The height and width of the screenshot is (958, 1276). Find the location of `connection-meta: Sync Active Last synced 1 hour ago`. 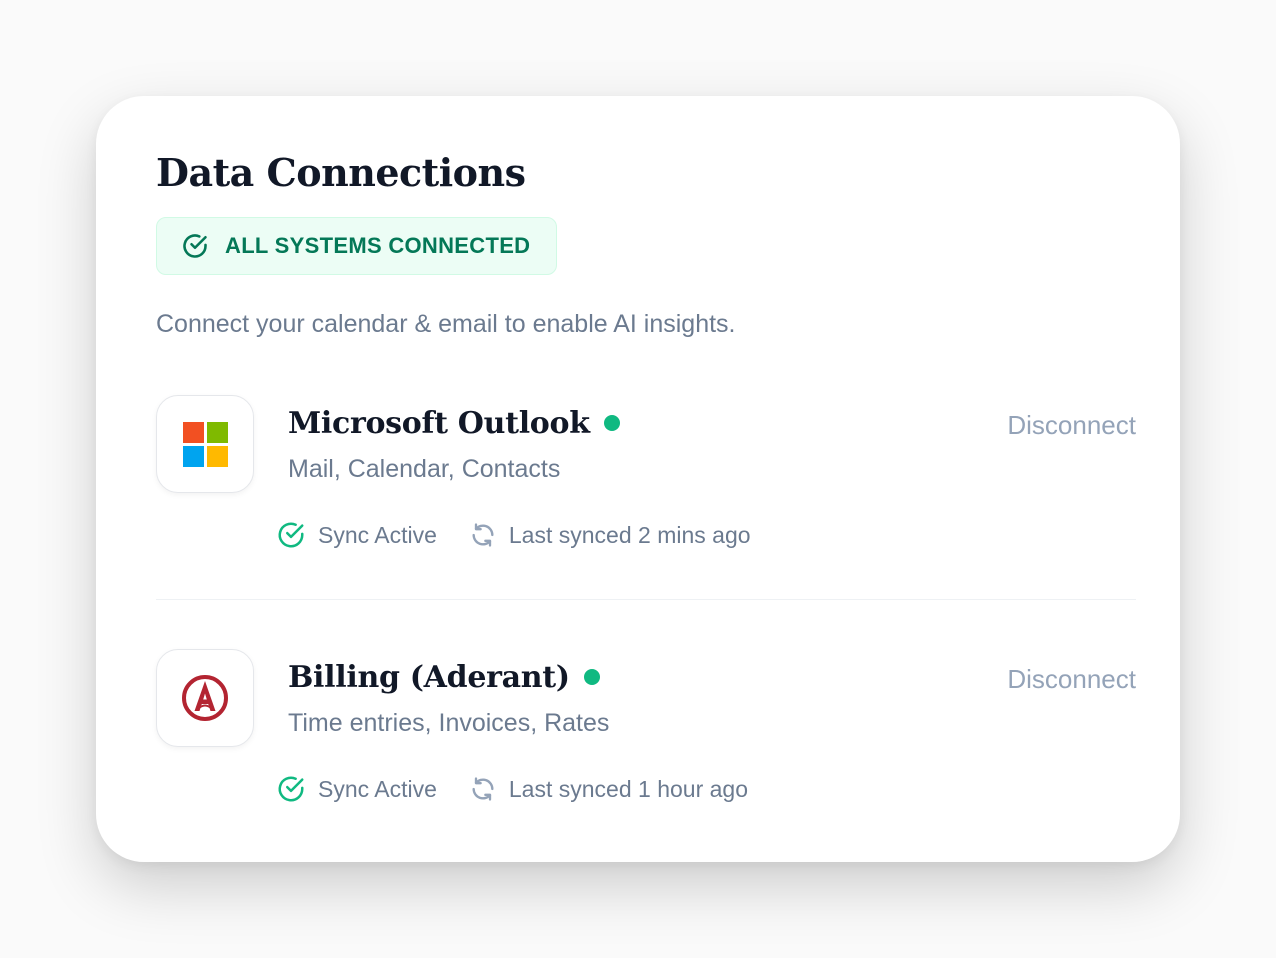

connection-meta: Sync Active Last synced 1 hour ago is located at coordinates (512, 789).